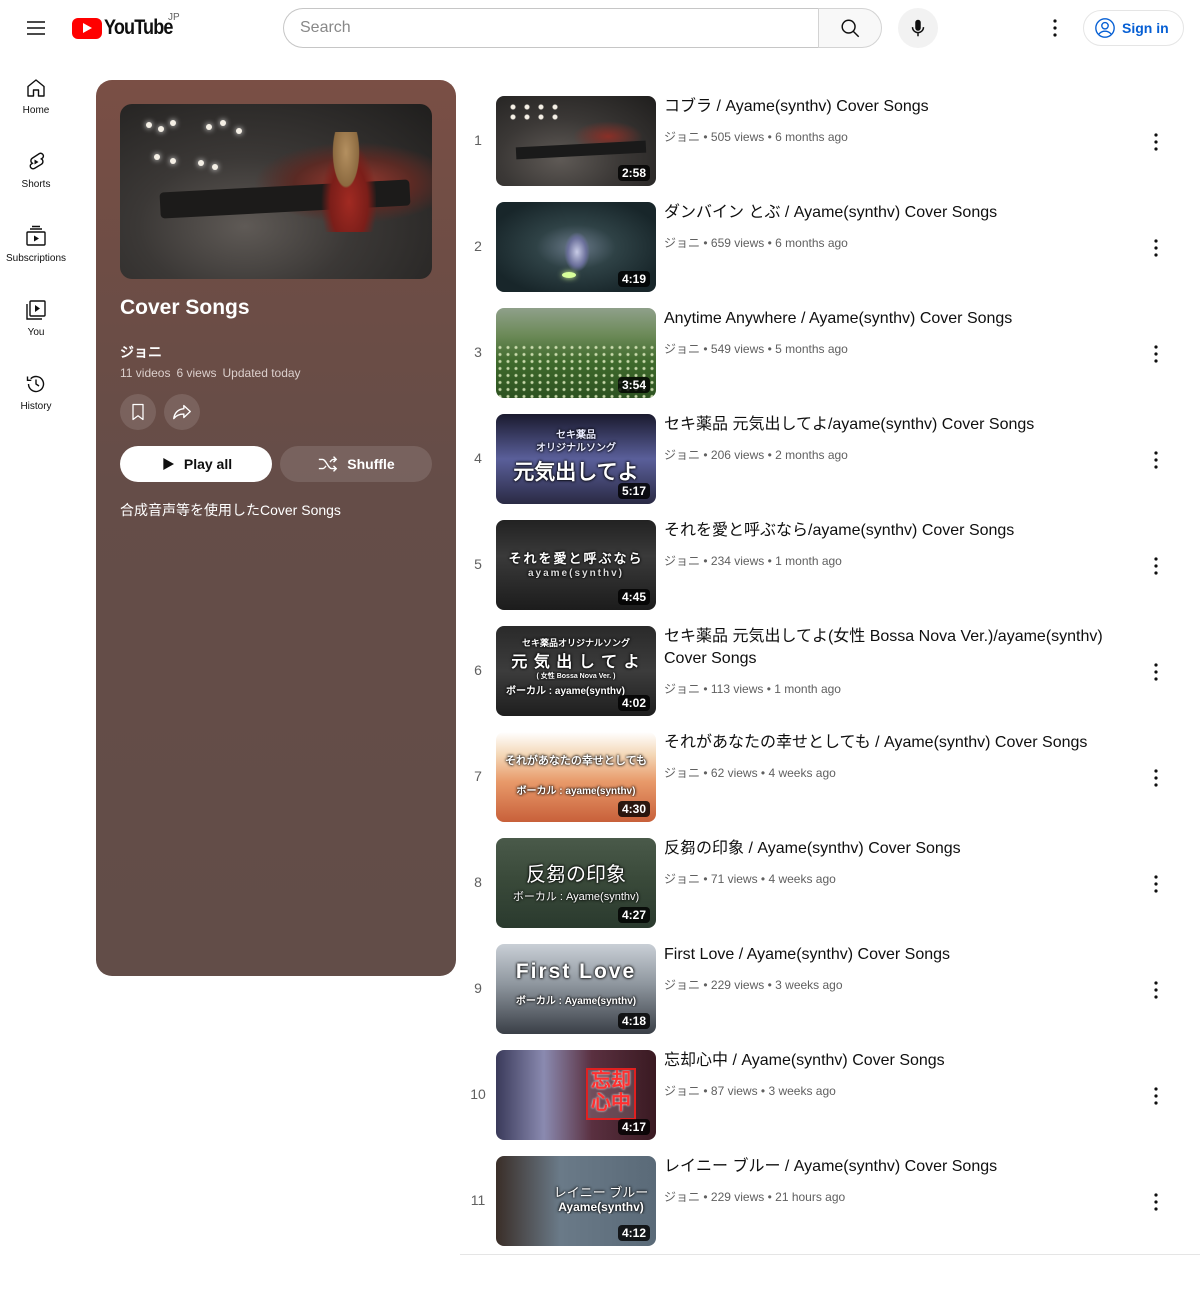 Image resolution: width=1200 pixels, height=1315 pixels. Describe the element at coordinates (141, 352) in the screenshot. I see `playlist-owner: ジョニ` at that location.